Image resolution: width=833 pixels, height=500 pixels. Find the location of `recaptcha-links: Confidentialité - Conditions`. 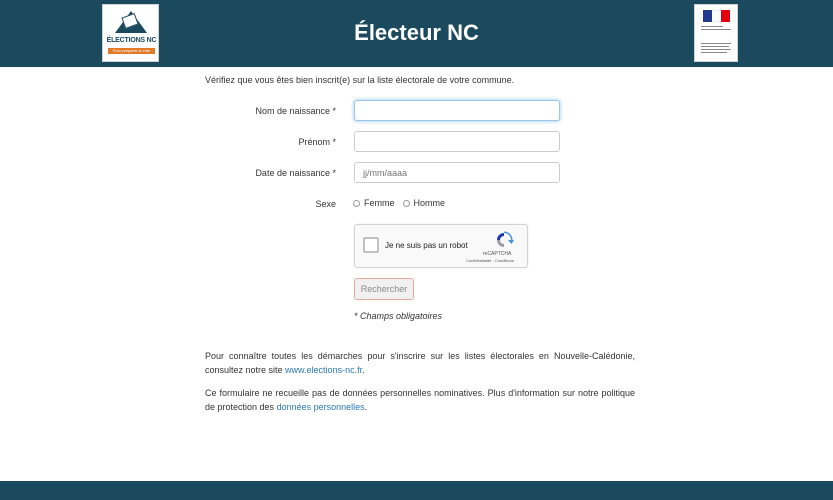

recaptcha-links: Confidentialité - Conditions is located at coordinates (490, 260).